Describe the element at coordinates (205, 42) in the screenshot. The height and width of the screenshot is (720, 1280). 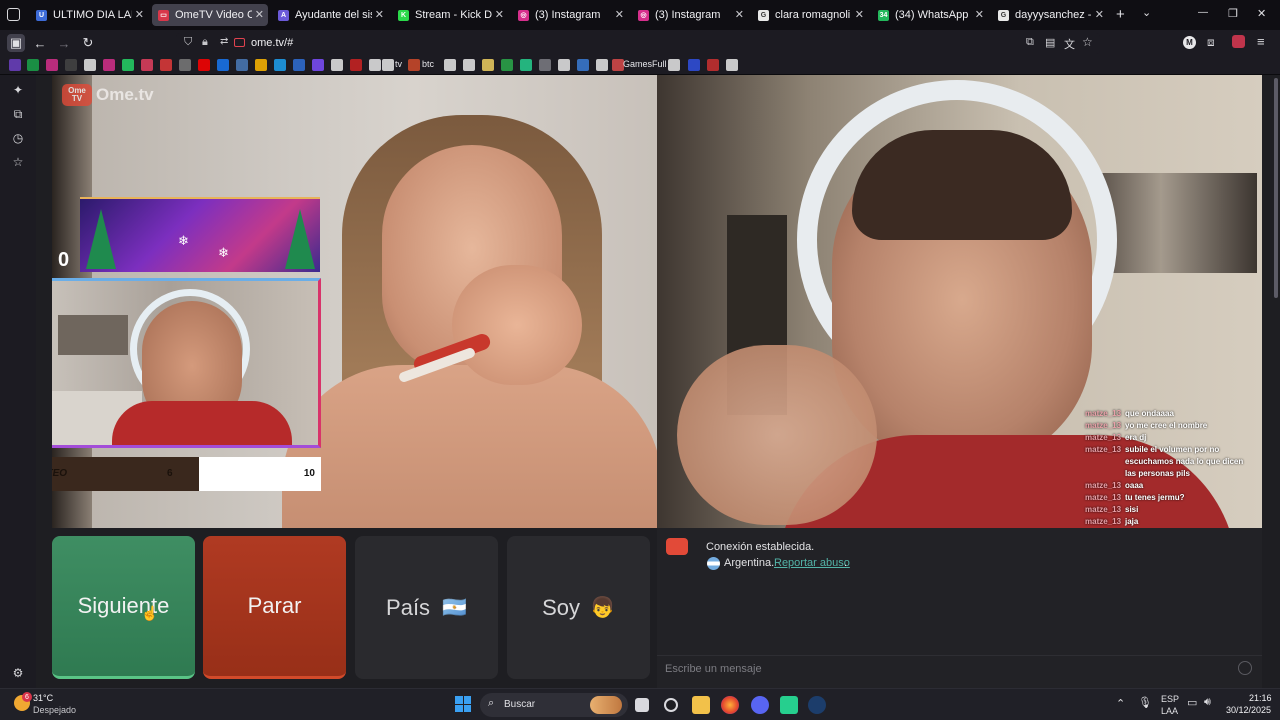
I see `lock-icon: 🔒︎` at that location.